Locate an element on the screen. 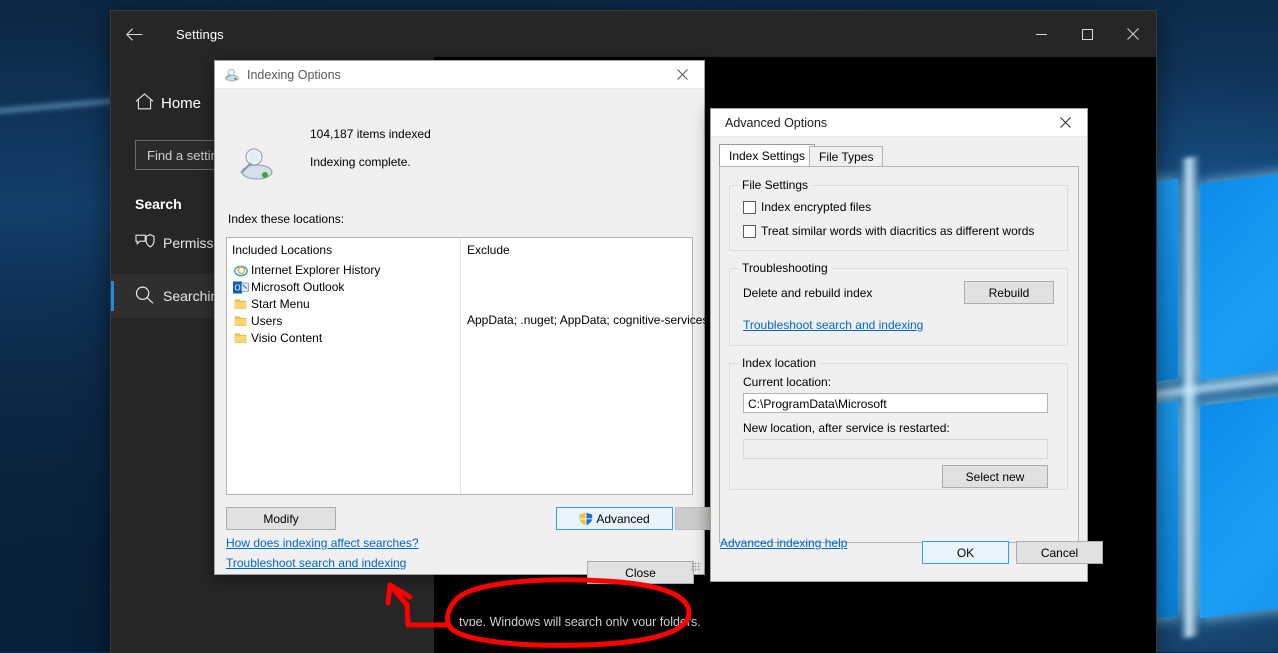 Image resolution: width=1278 pixels, height=653 pixels. how-does-indexing-affect-searches-link: How does indexing affect searches? is located at coordinates (322, 543).